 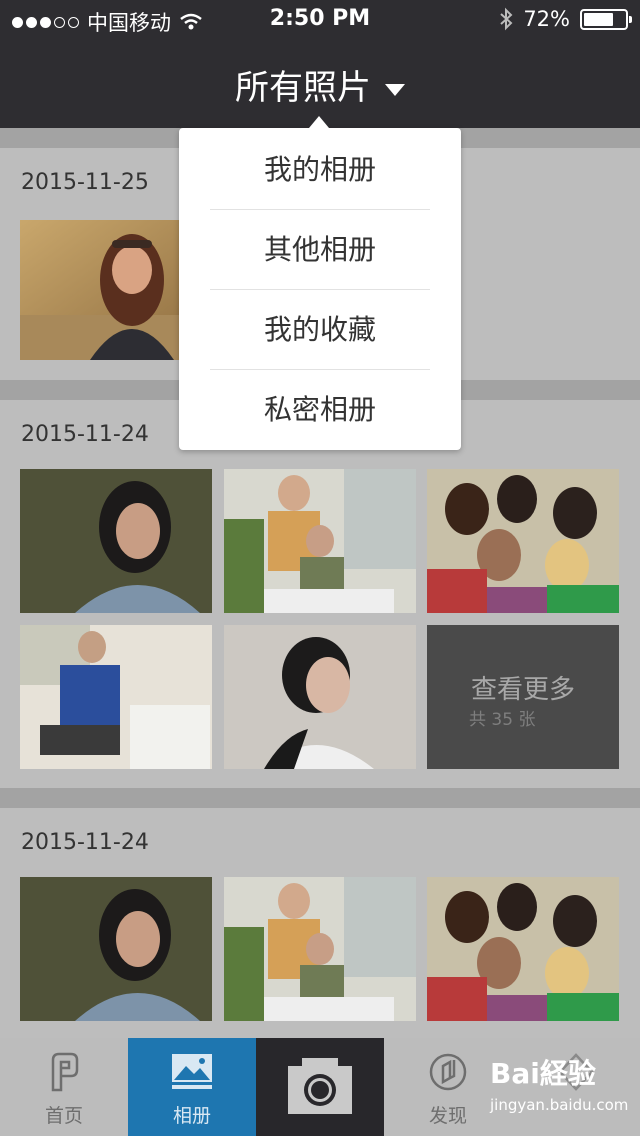 I want to click on tab-album: 相册, so click(x=192, y=1087).